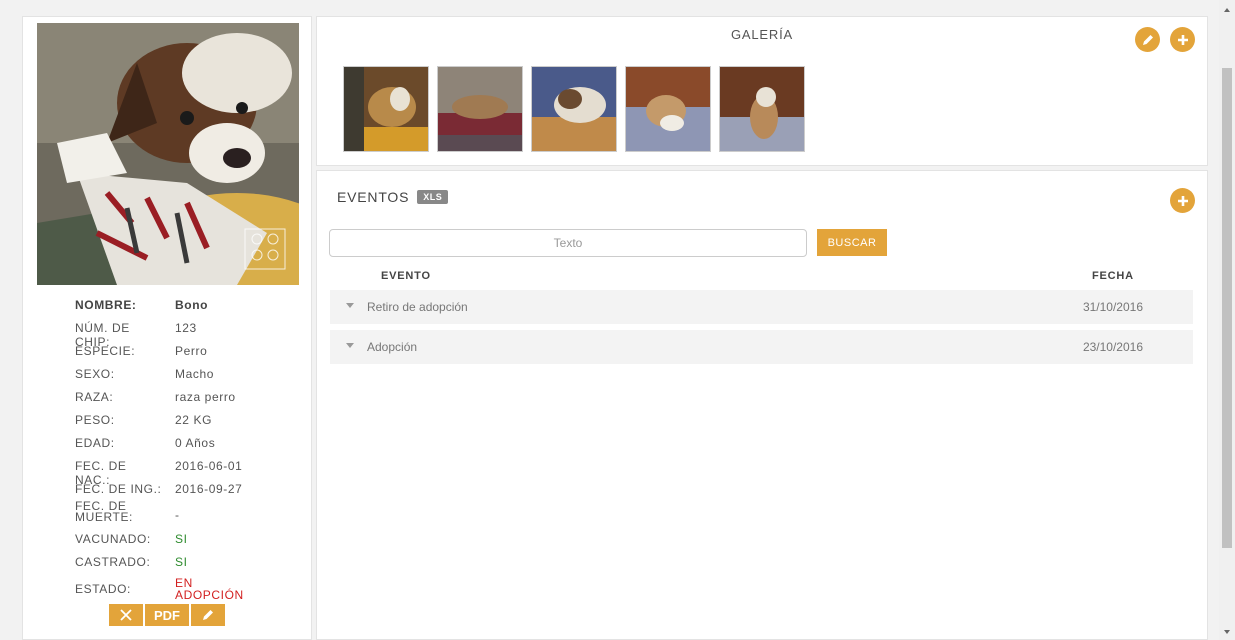 The width and height of the screenshot is (1235, 640). I want to click on attr-label: PESO:, so click(95, 420).